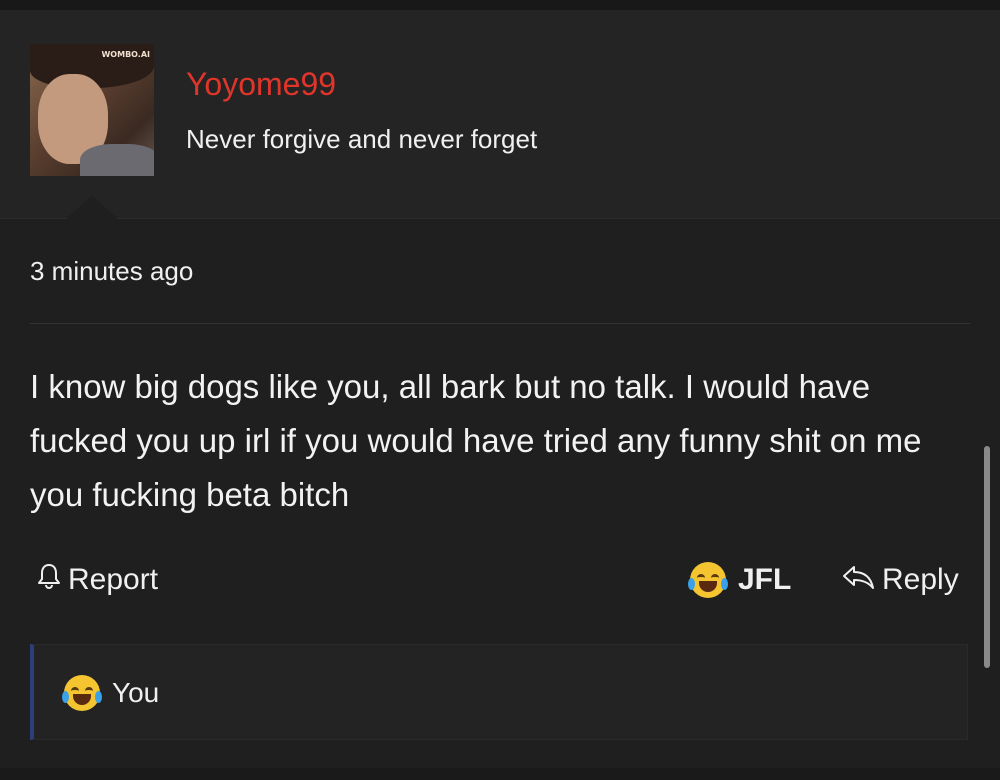 This screenshot has width=1000, height=780. I want to click on report-label: Report, so click(113, 579).